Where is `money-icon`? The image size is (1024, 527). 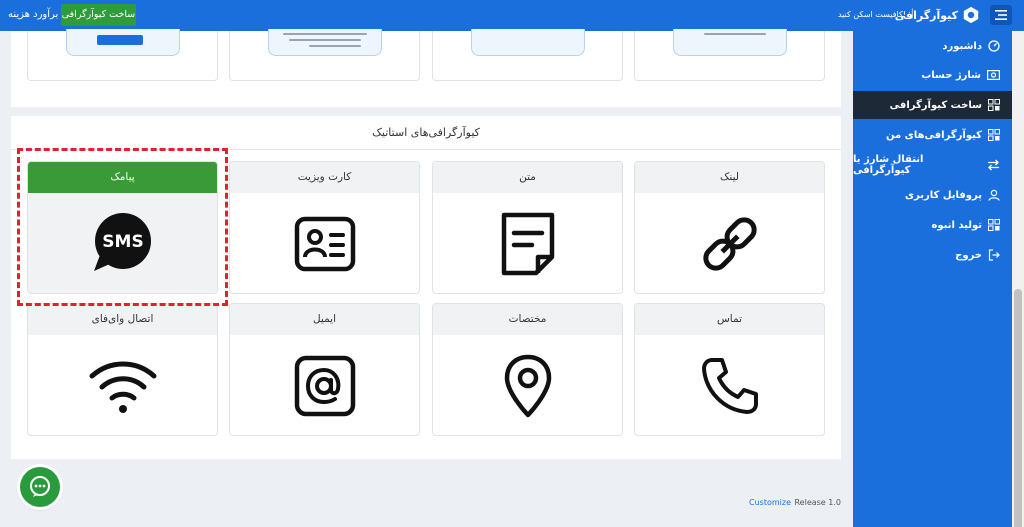
money-icon is located at coordinates (993, 75).